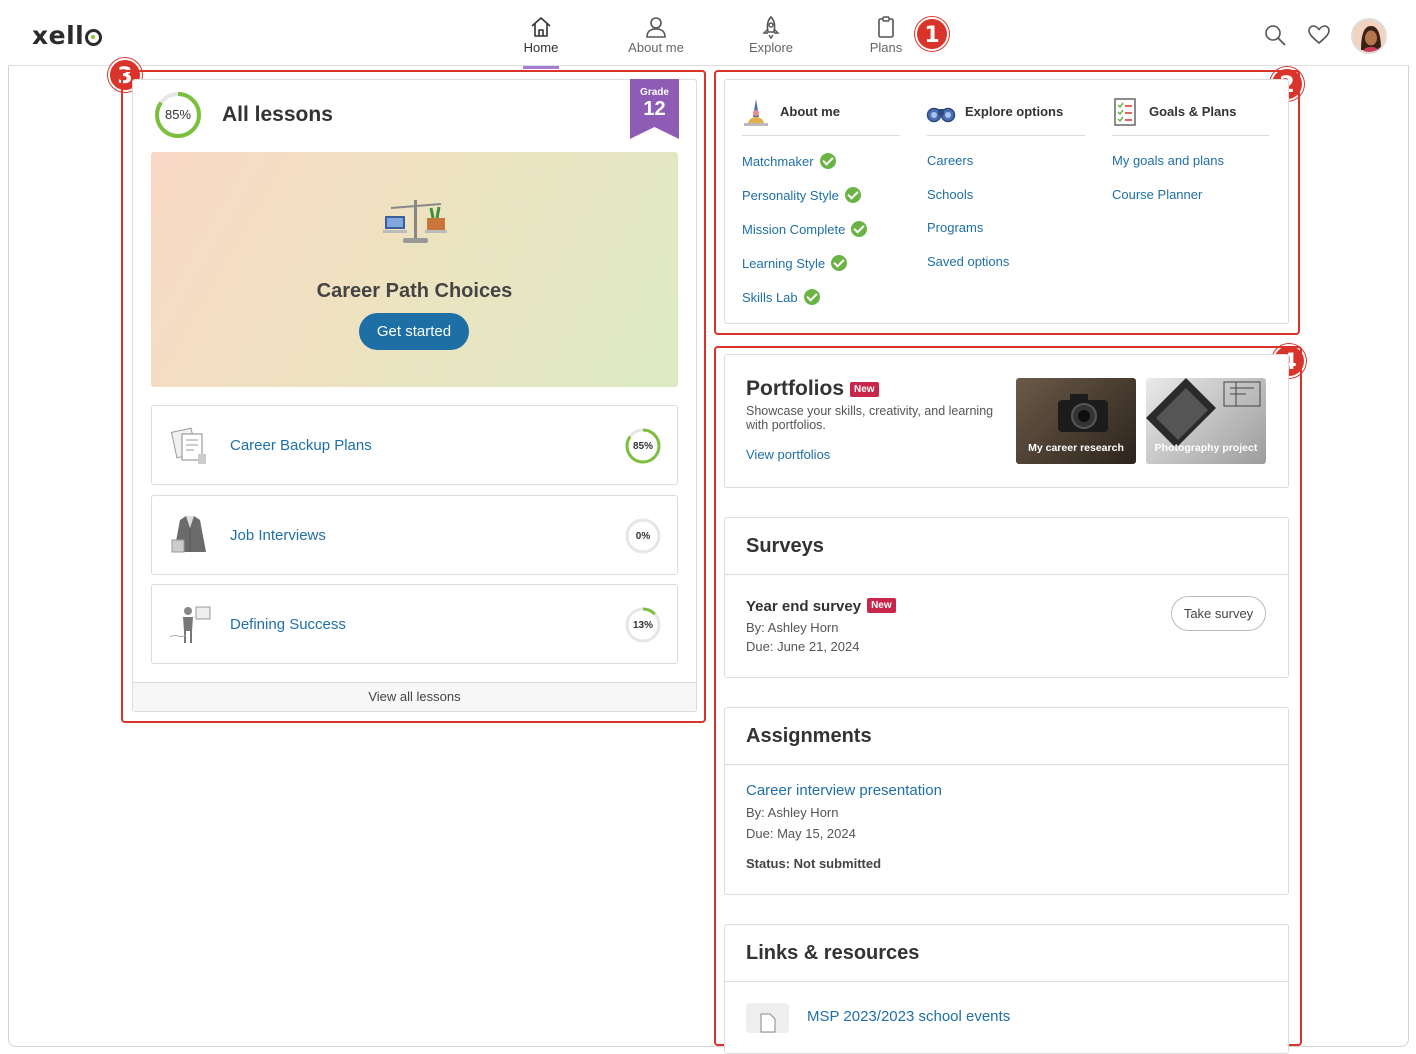 The width and height of the screenshot is (1416, 1054). What do you see at coordinates (58, 35) in the screenshot?
I see `logo-text: xell` at bounding box center [58, 35].